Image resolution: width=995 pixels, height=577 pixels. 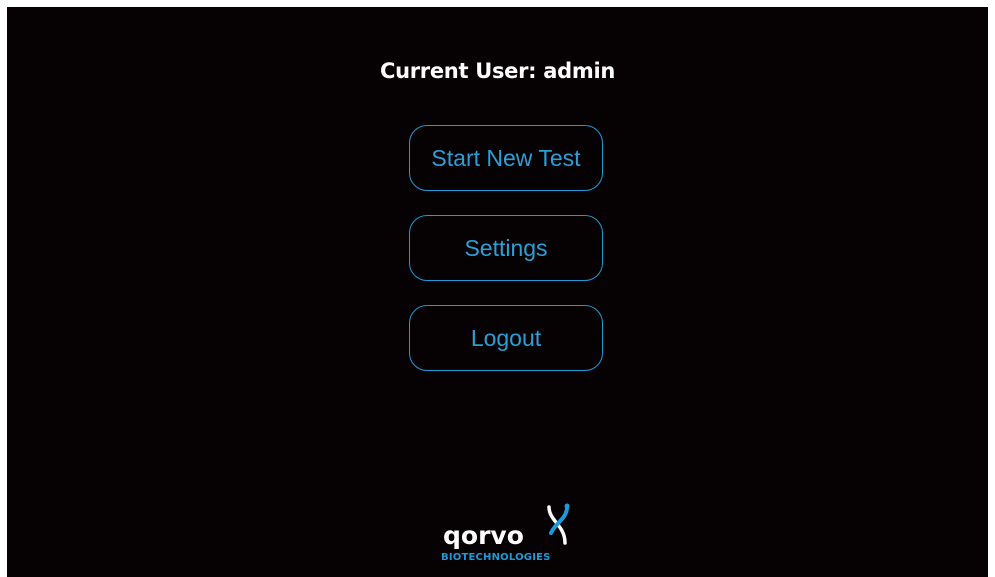 I want to click on current-user-label: Current User: admin, so click(x=497, y=71).